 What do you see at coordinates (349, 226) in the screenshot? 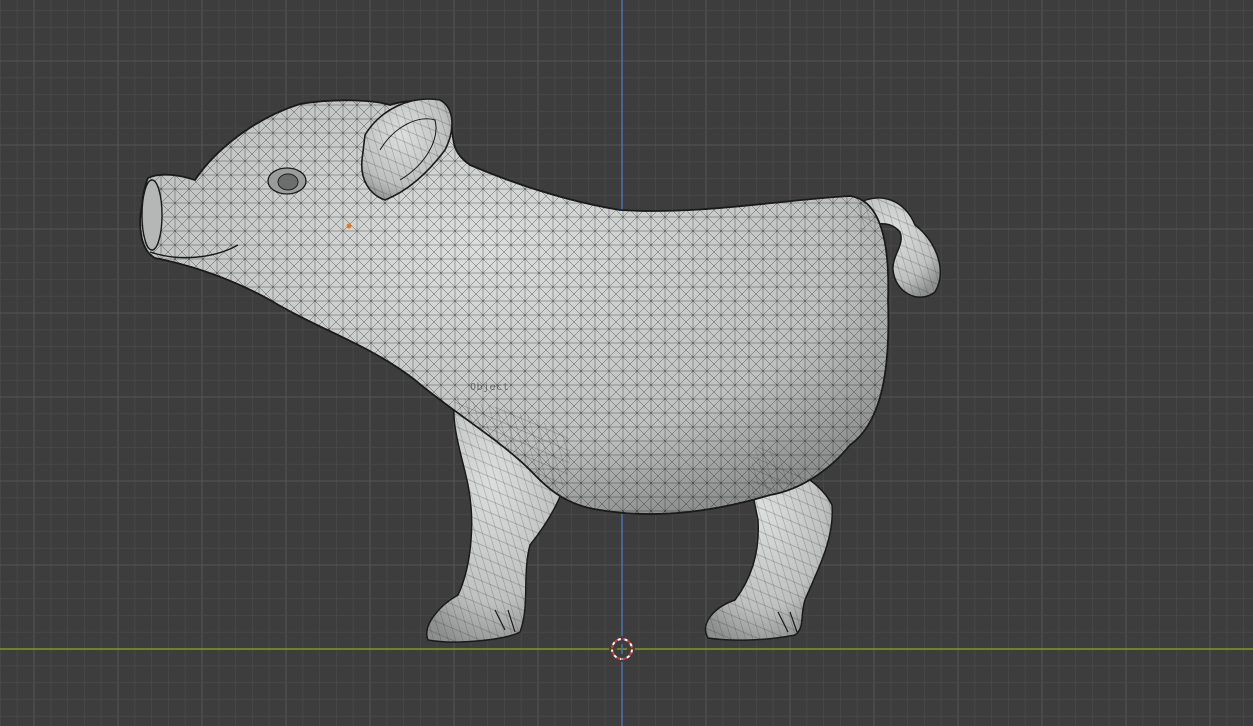
I see `object-origin-icon` at bounding box center [349, 226].